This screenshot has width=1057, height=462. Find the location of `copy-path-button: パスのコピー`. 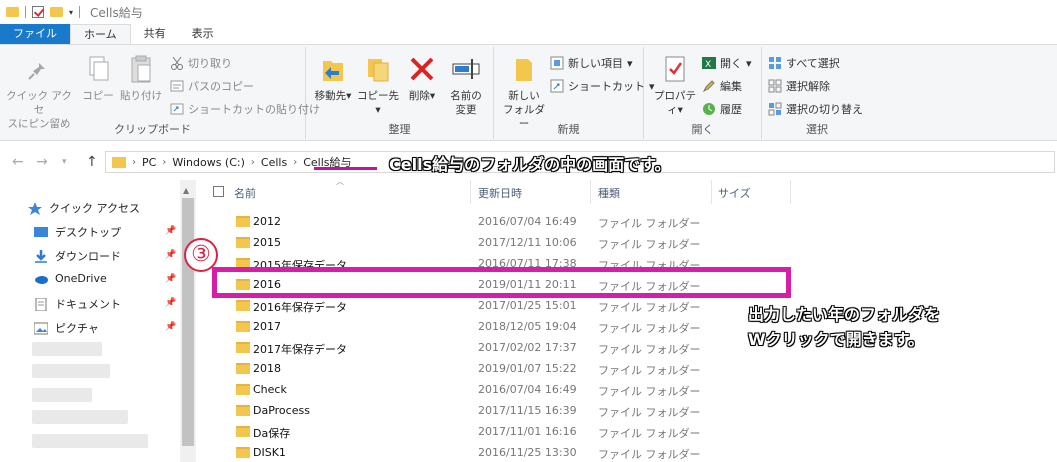

copy-path-button: パスのコピー is located at coordinates (212, 86).